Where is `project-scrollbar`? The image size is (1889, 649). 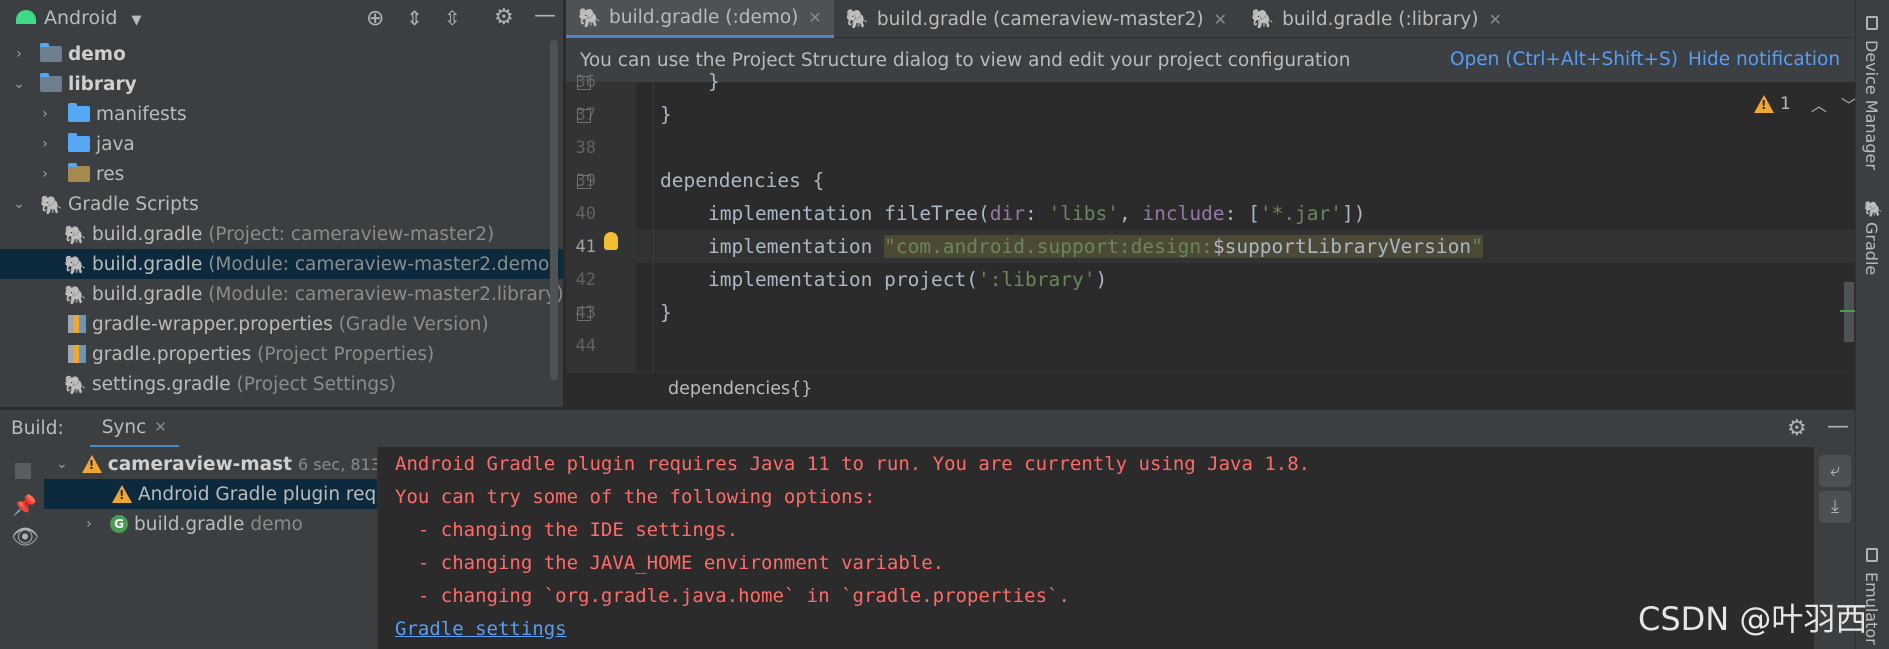 project-scrollbar is located at coordinates (554, 210).